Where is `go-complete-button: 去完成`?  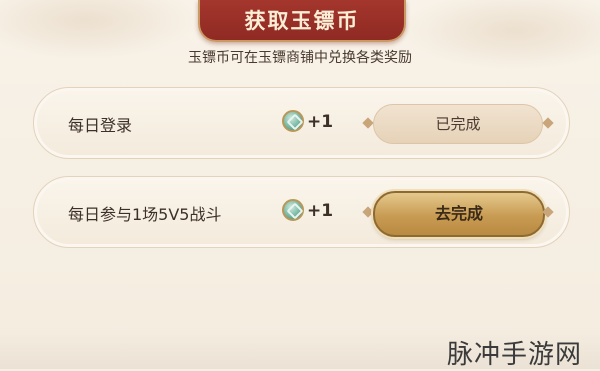
go-complete-button: 去完成 is located at coordinates (459, 214).